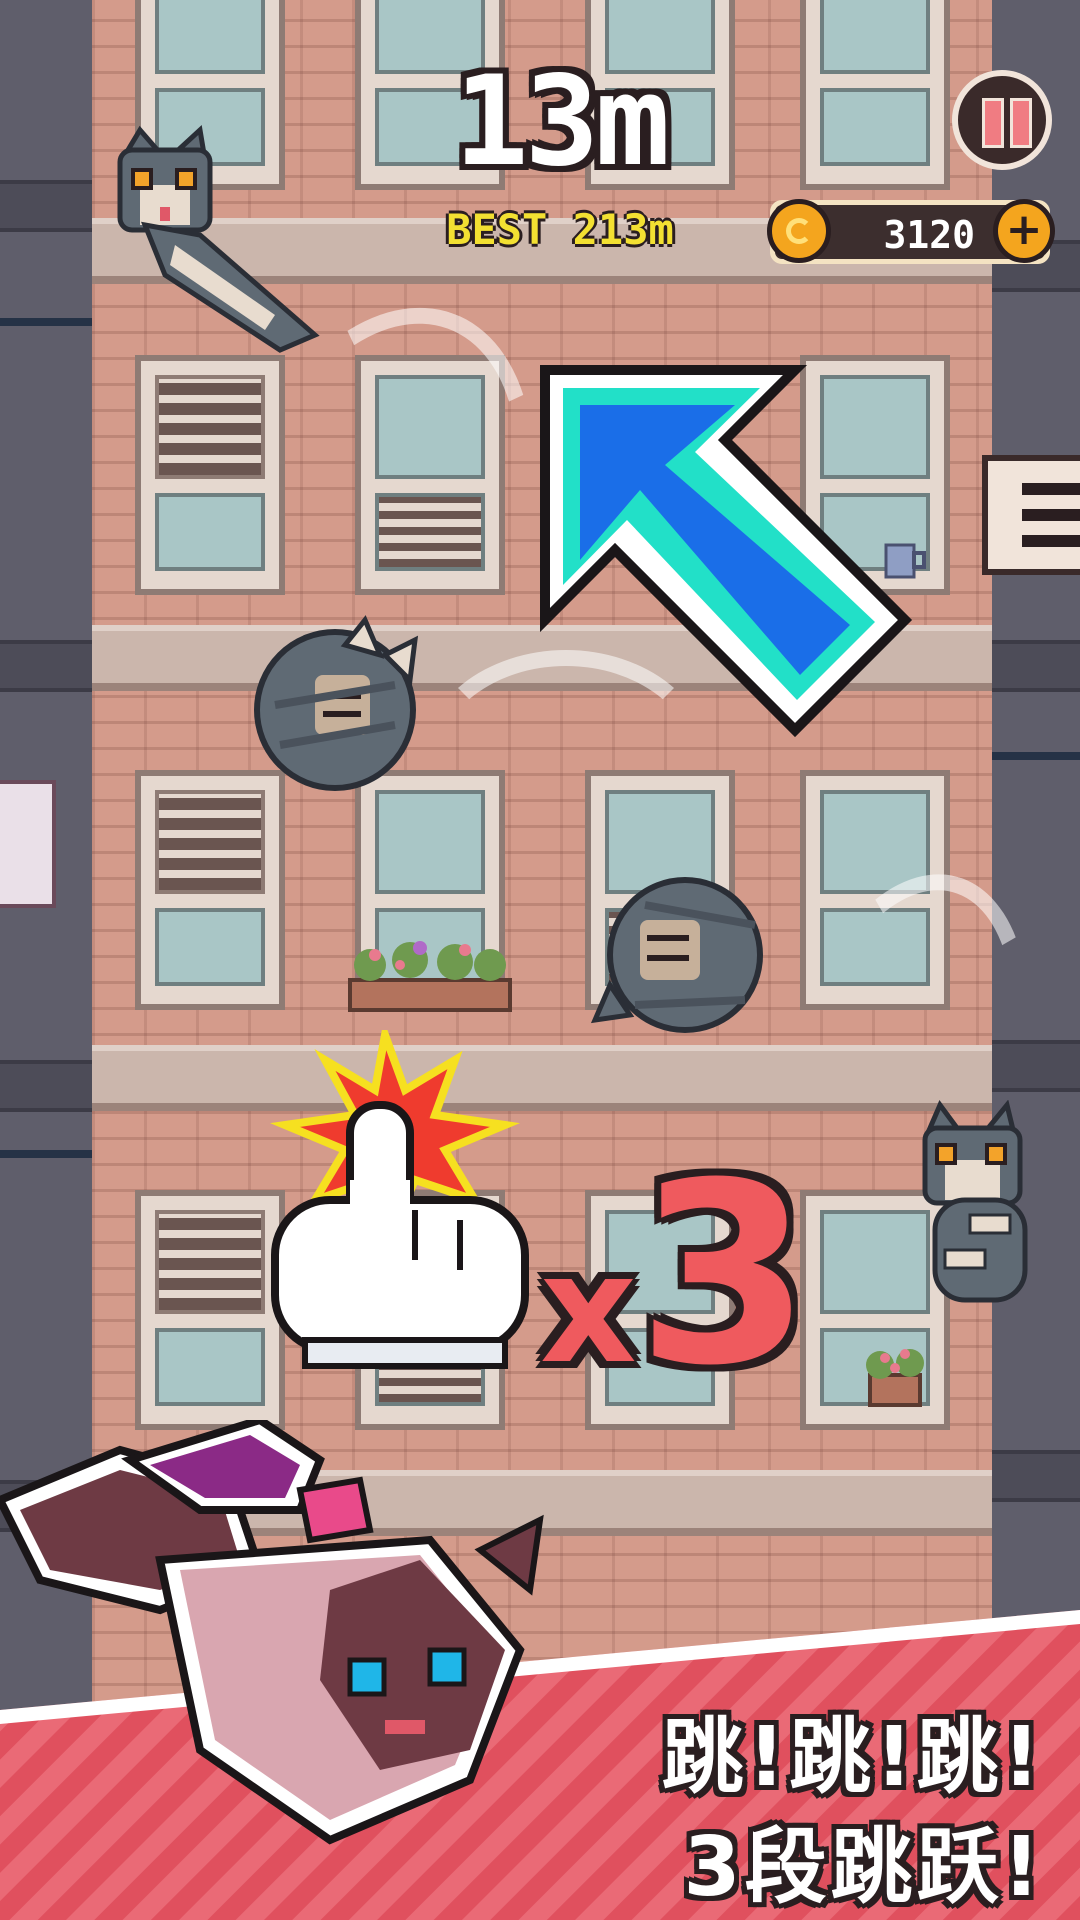 The width and height of the screenshot is (1080, 1920). What do you see at coordinates (863, 1867) in the screenshot?
I see `promo-line-2: 3段跳跃!` at bounding box center [863, 1867].